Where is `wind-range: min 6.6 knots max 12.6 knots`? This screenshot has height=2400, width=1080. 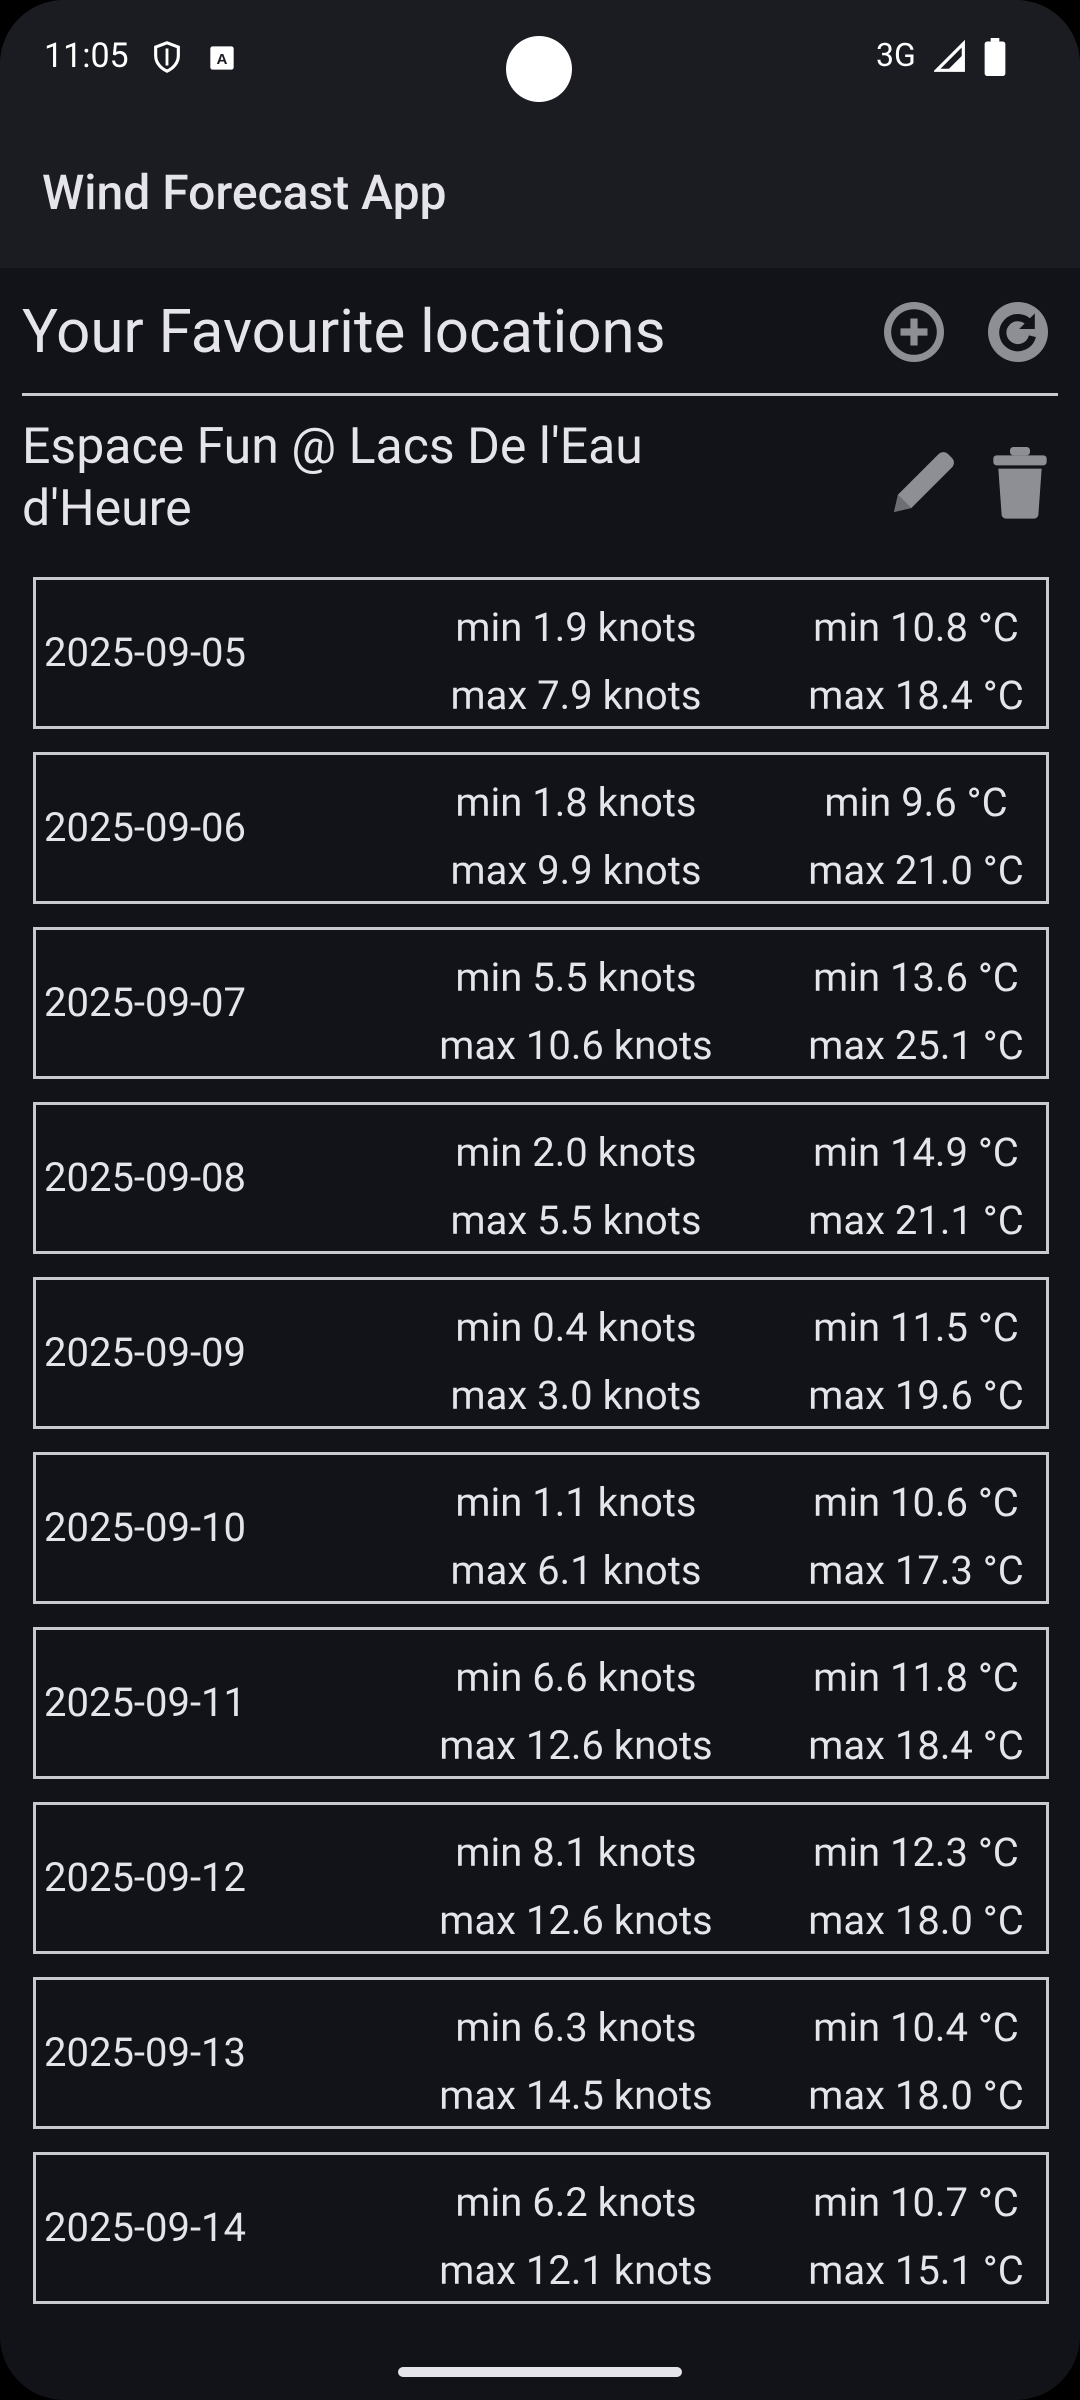 wind-range: min 6.6 knots max 12.6 knots is located at coordinates (576, 1712).